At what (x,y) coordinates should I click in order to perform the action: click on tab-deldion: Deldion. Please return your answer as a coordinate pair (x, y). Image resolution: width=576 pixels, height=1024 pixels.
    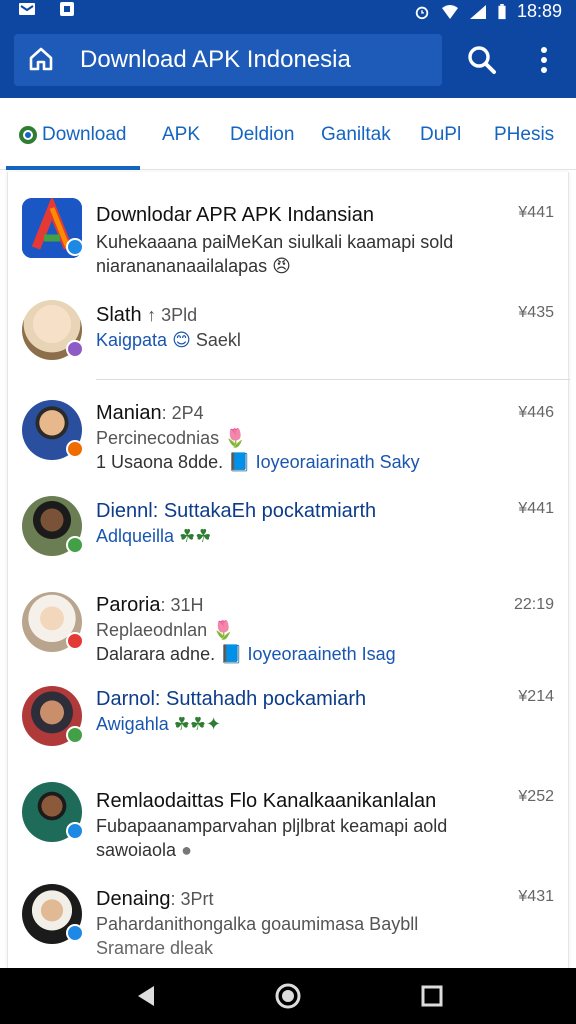
    Looking at the image, I should click on (262, 135).